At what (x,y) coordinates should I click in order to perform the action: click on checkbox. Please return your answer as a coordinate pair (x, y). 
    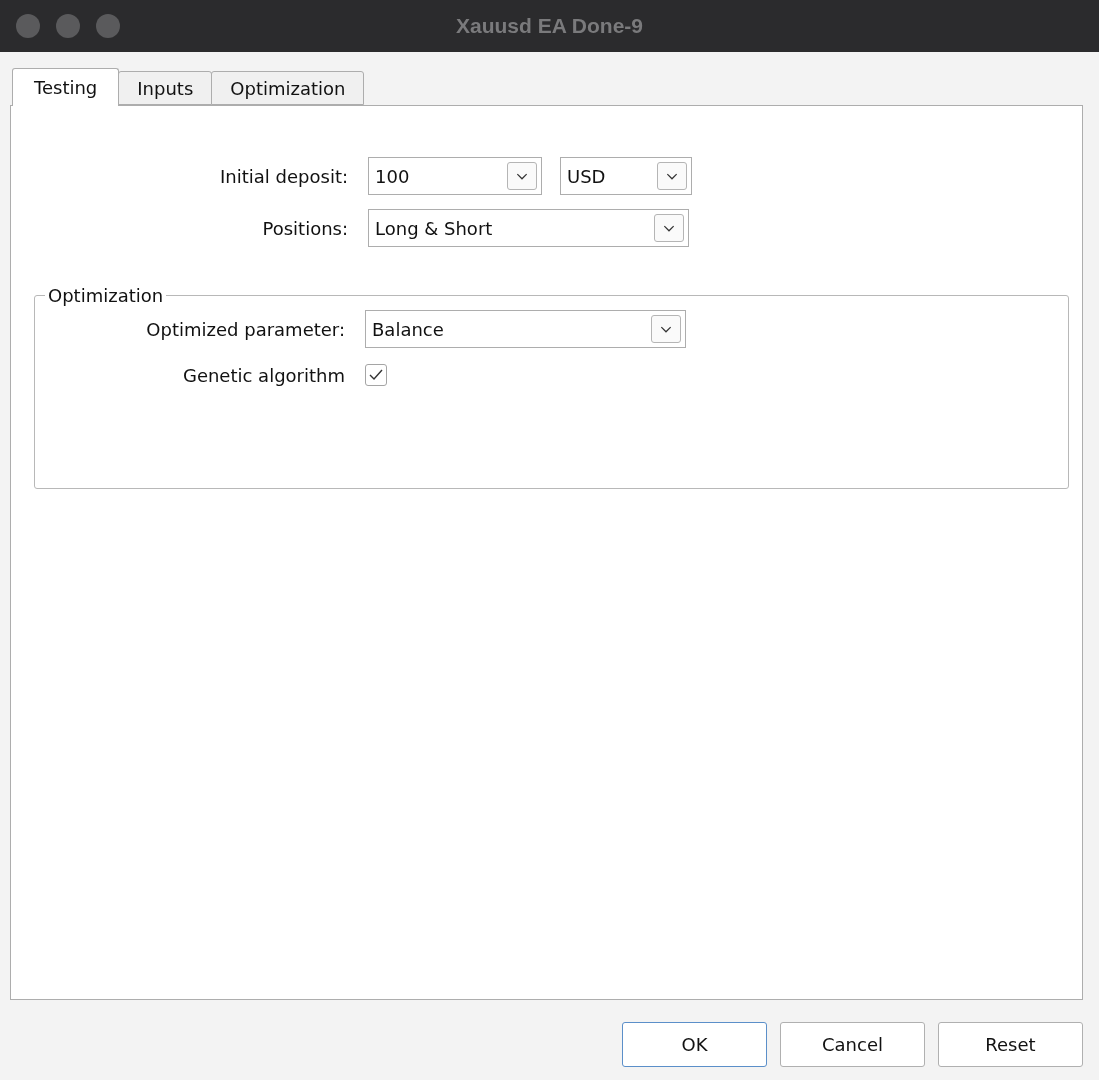
    Looking at the image, I should click on (376, 375).